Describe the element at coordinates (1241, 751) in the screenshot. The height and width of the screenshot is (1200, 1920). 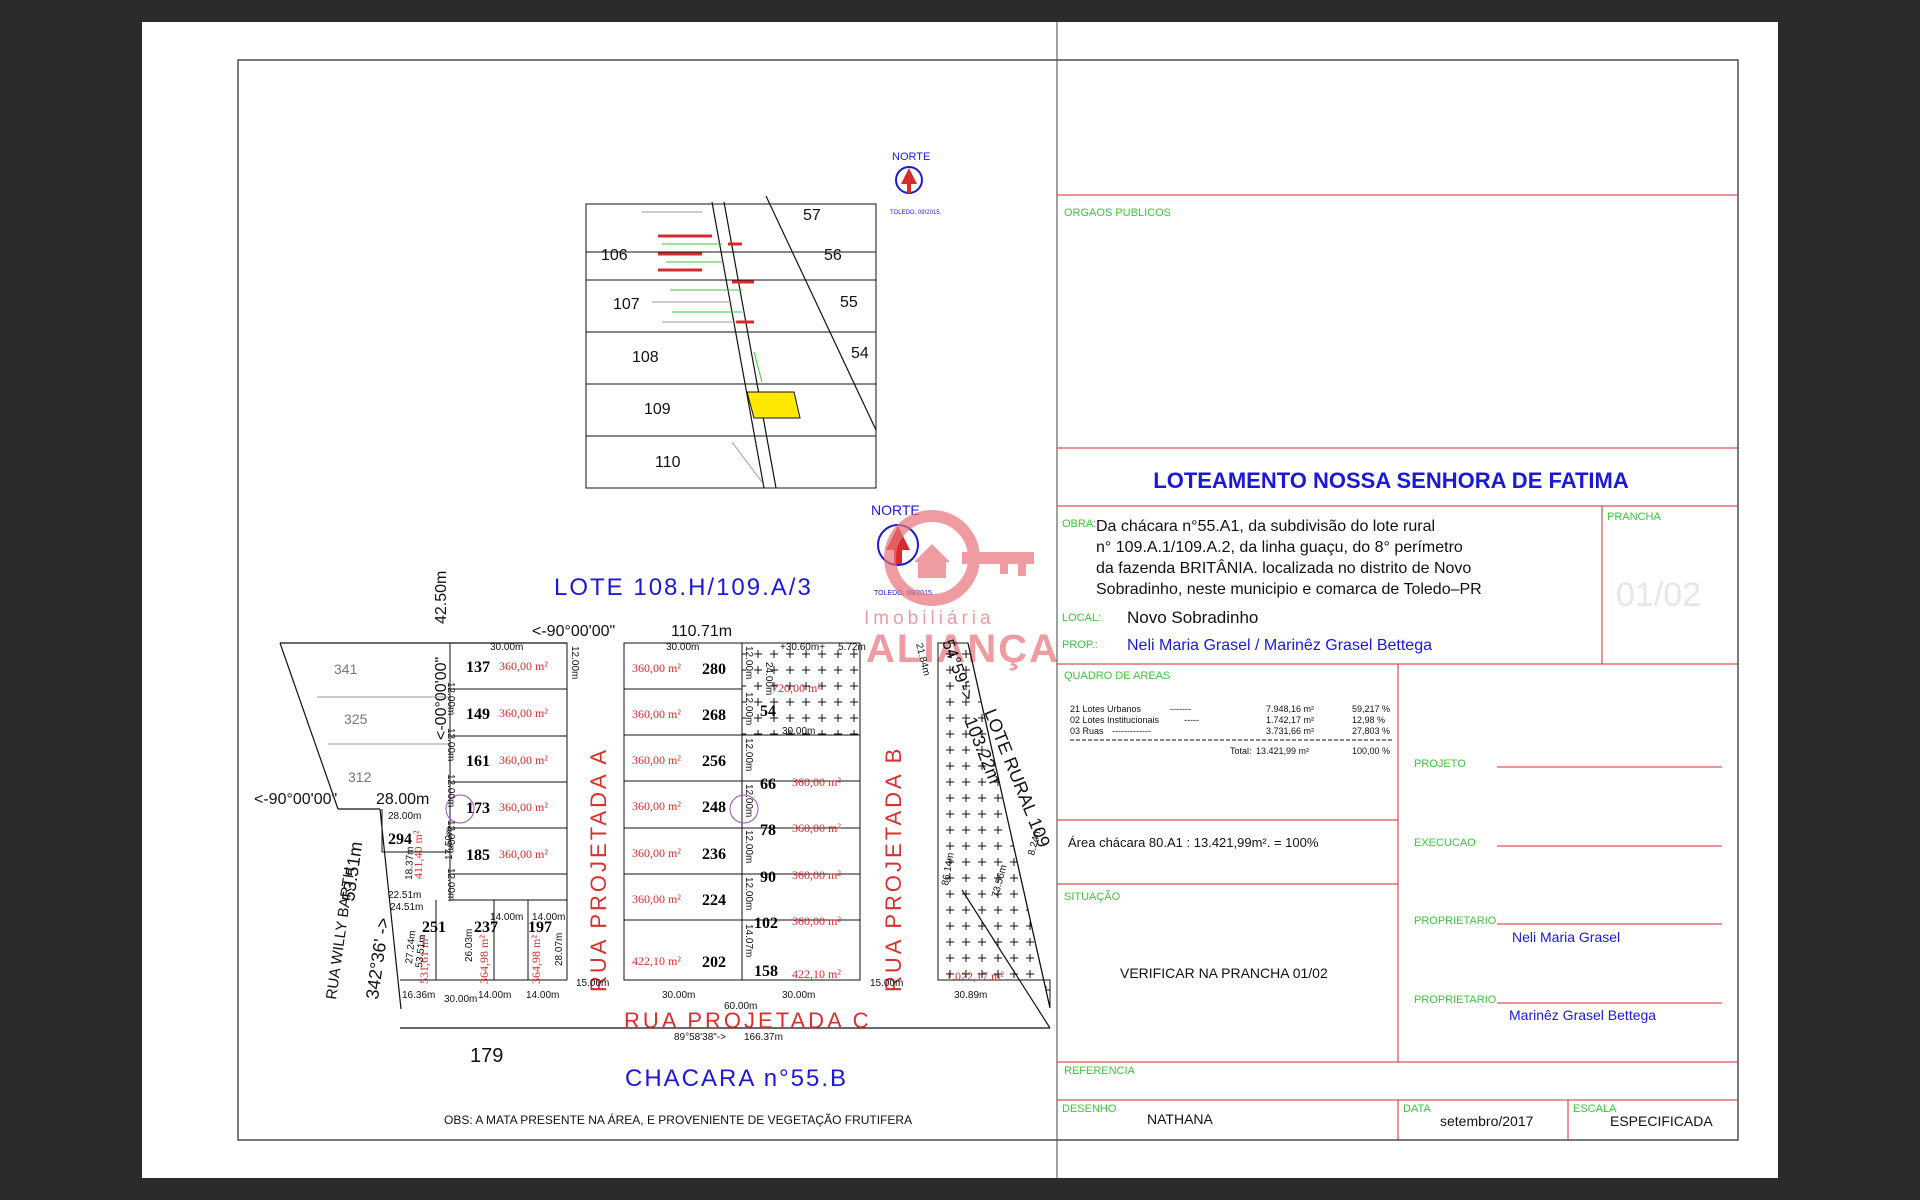
I see `quadro-total-label: Total:` at that location.